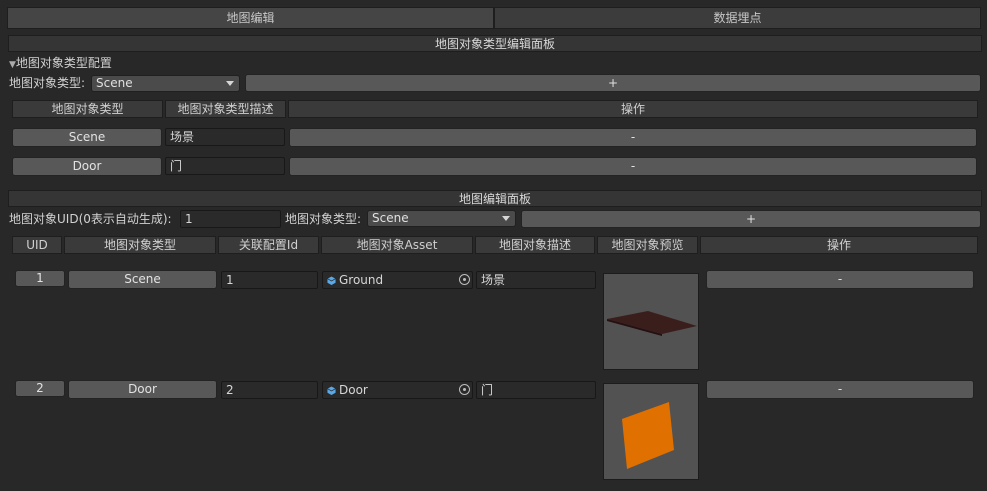 This screenshot has height=491, width=987. What do you see at coordinates (536, 390) in the screenshot?
I see `map-object-desc-field: 门` at bounding box center [536, 390].